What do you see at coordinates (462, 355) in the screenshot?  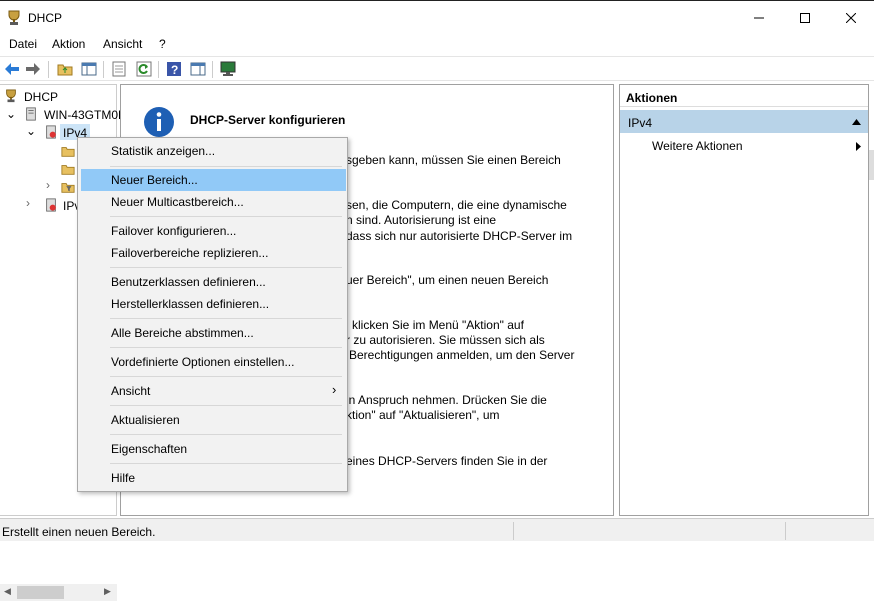 I see `main-text-line: Berechtigungen anmelden, um den Server` at bounding box center [462, 355].